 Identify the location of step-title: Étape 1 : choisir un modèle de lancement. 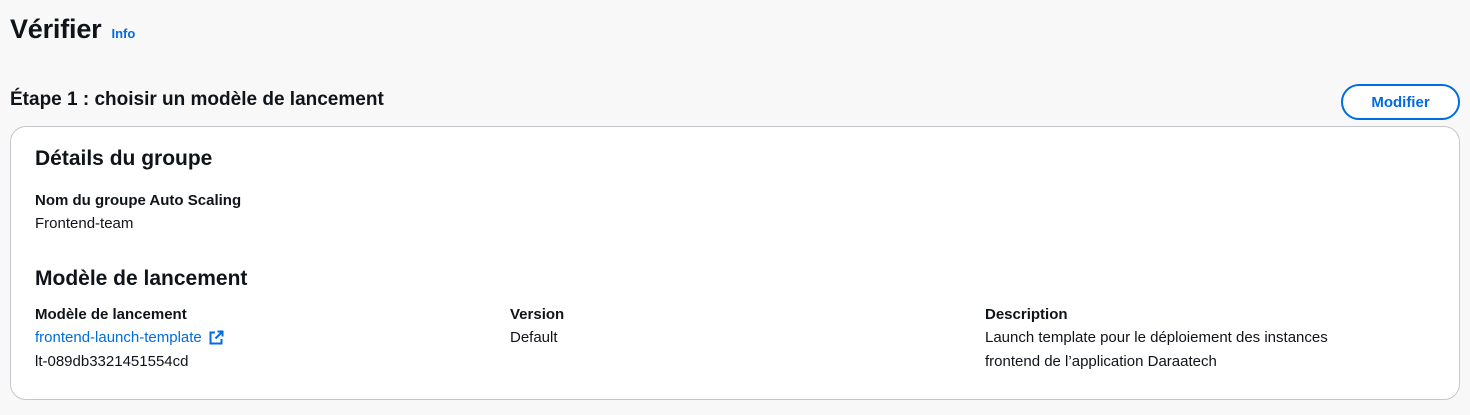
(197, 99).